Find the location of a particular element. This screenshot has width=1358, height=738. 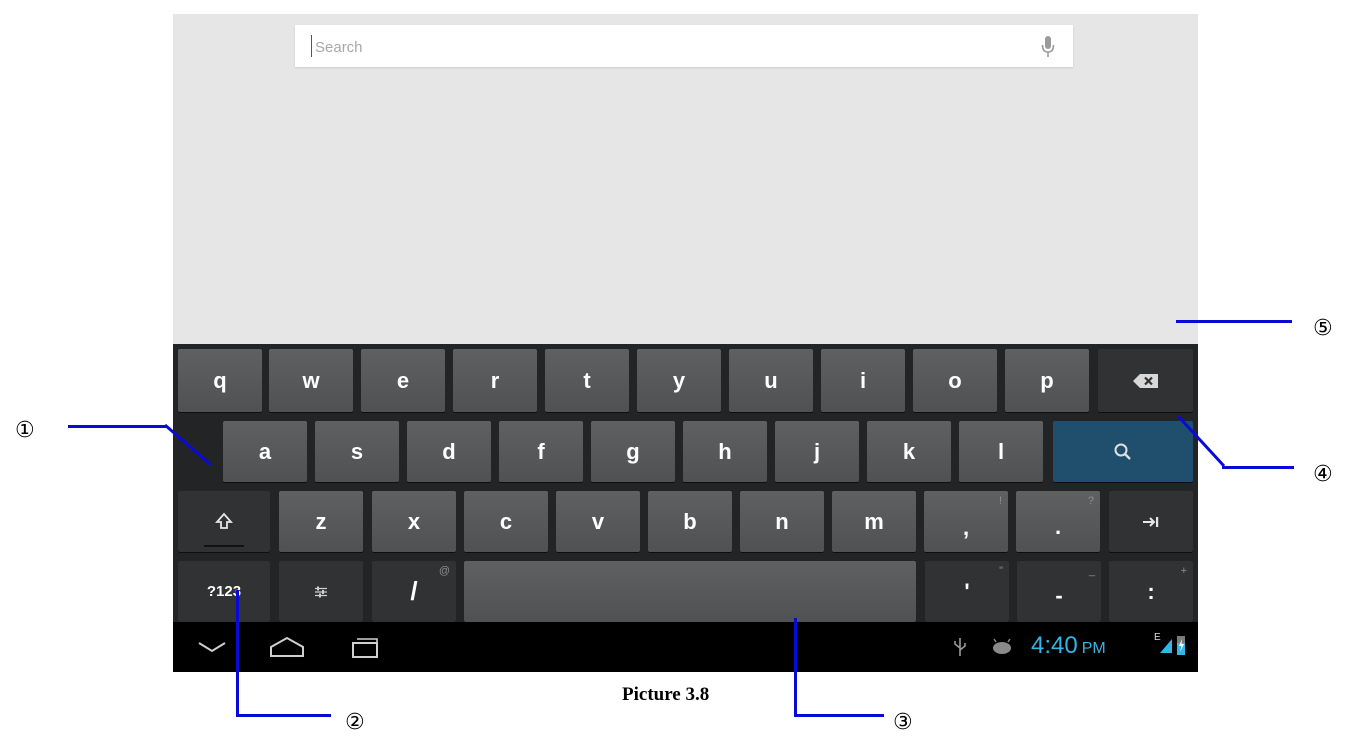

key-label: e is located at coordinates (403, 380).